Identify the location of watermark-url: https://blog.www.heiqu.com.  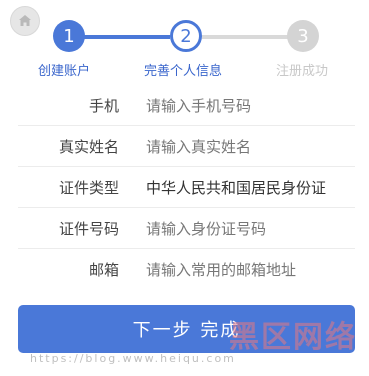
(133, 358).